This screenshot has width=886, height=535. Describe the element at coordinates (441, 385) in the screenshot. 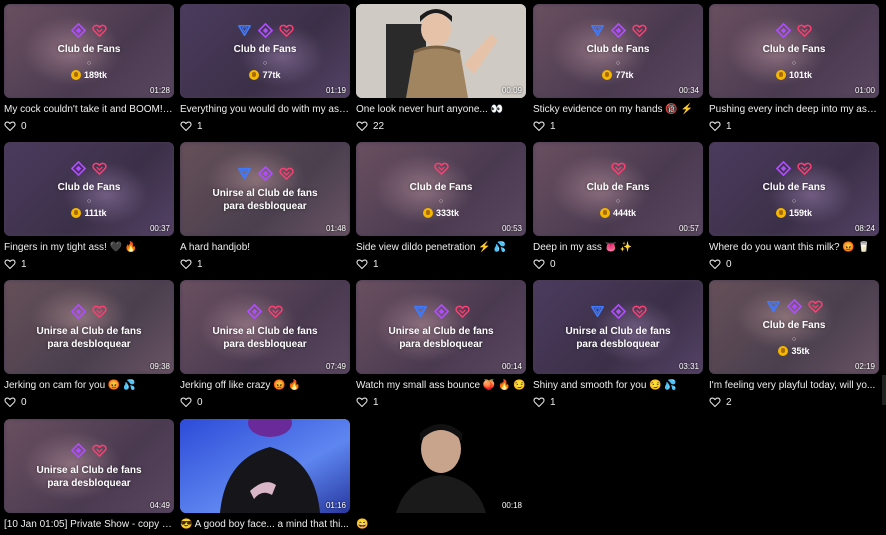

I see `video-title: Watch my small ass bounce 🍑 🔥 😏` at that location.